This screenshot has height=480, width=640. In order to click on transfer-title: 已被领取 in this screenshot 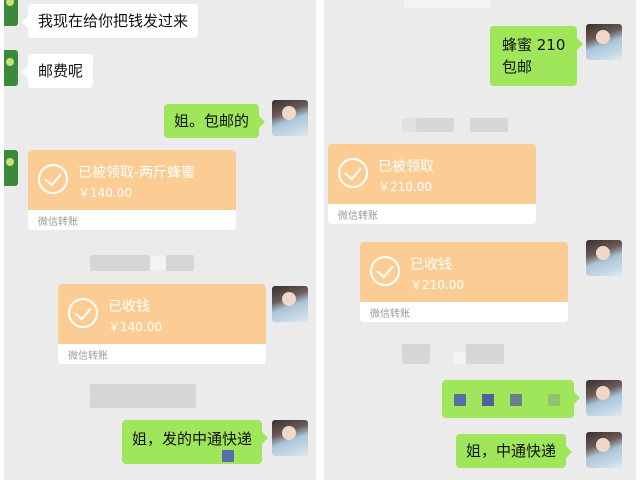, I will do `click(406, 167)`.